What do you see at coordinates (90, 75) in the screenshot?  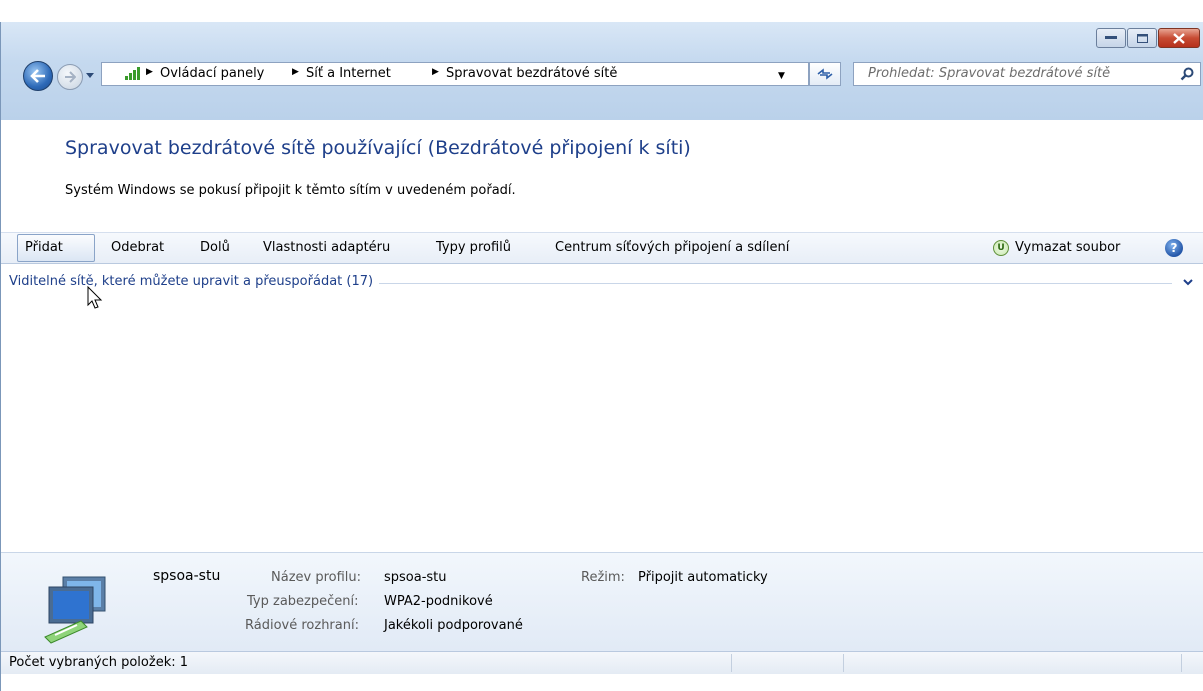 I see `recent-pages-dropdown` at bounding box center [90, 75].